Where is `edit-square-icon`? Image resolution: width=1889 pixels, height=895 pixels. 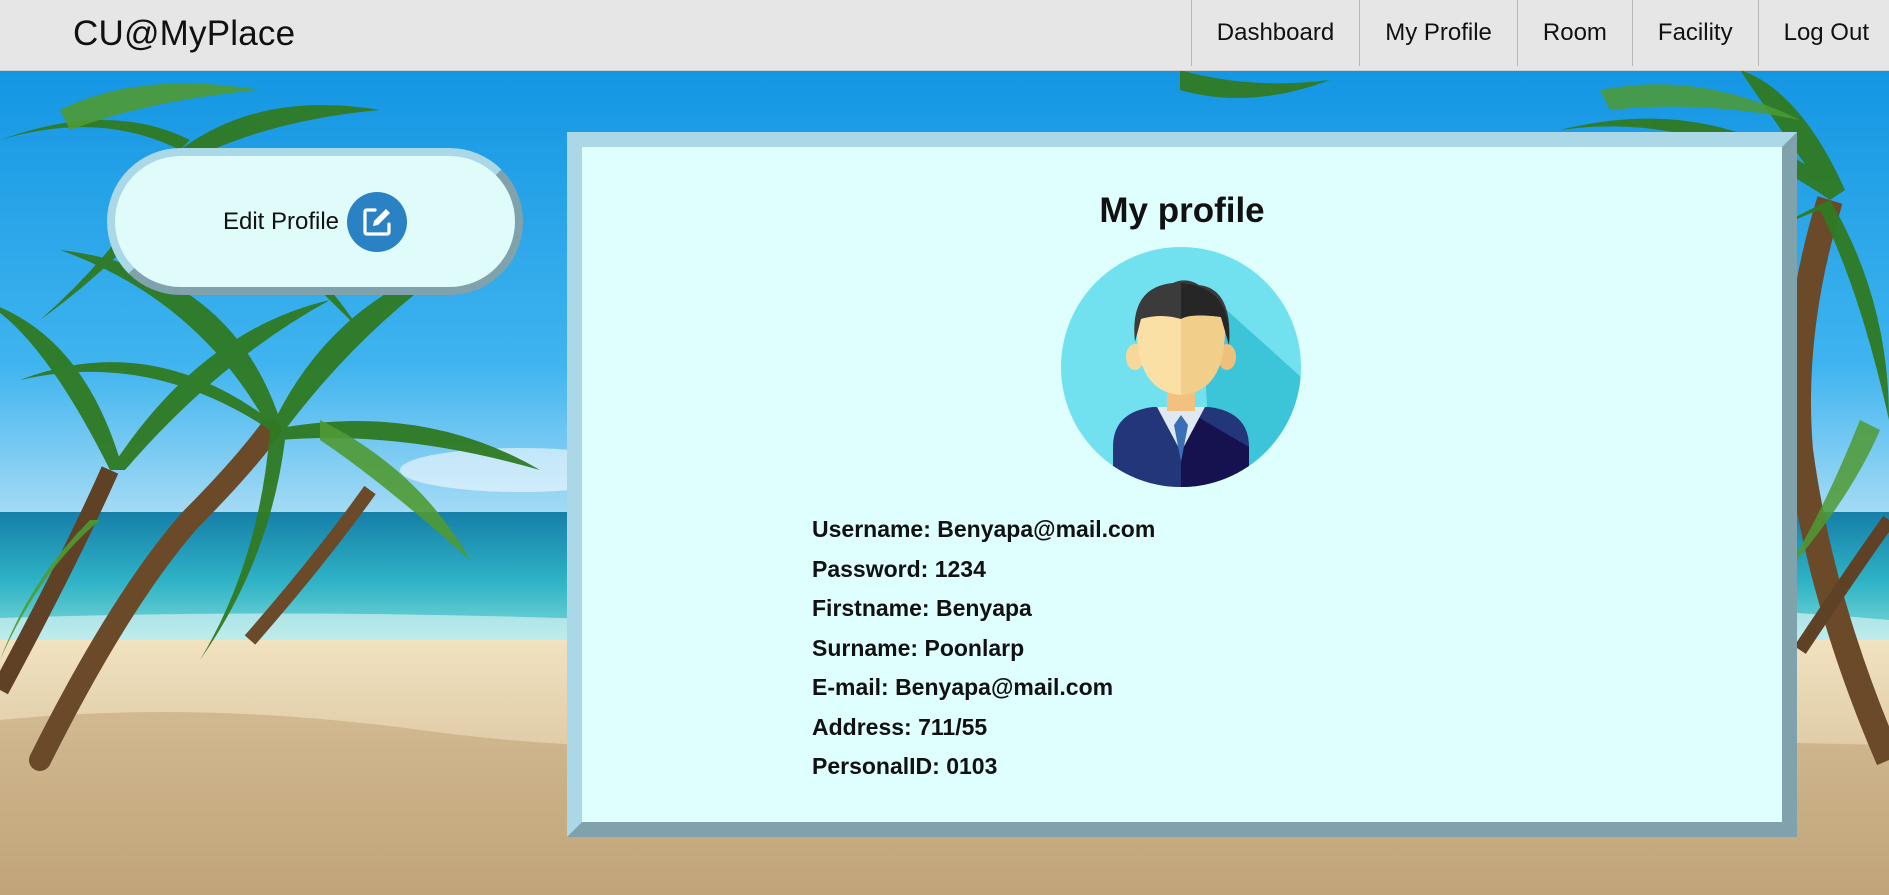
edit-square-icon is located at coordinates (377, 221).